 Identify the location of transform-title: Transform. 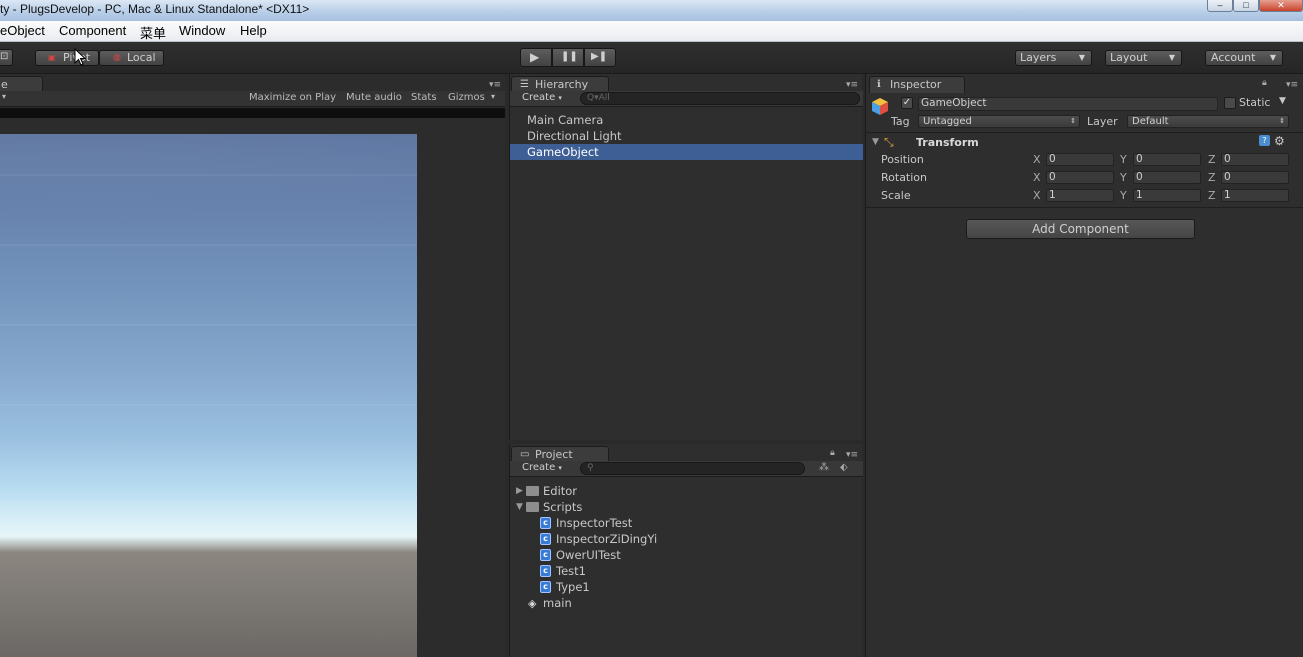
(947, 142).